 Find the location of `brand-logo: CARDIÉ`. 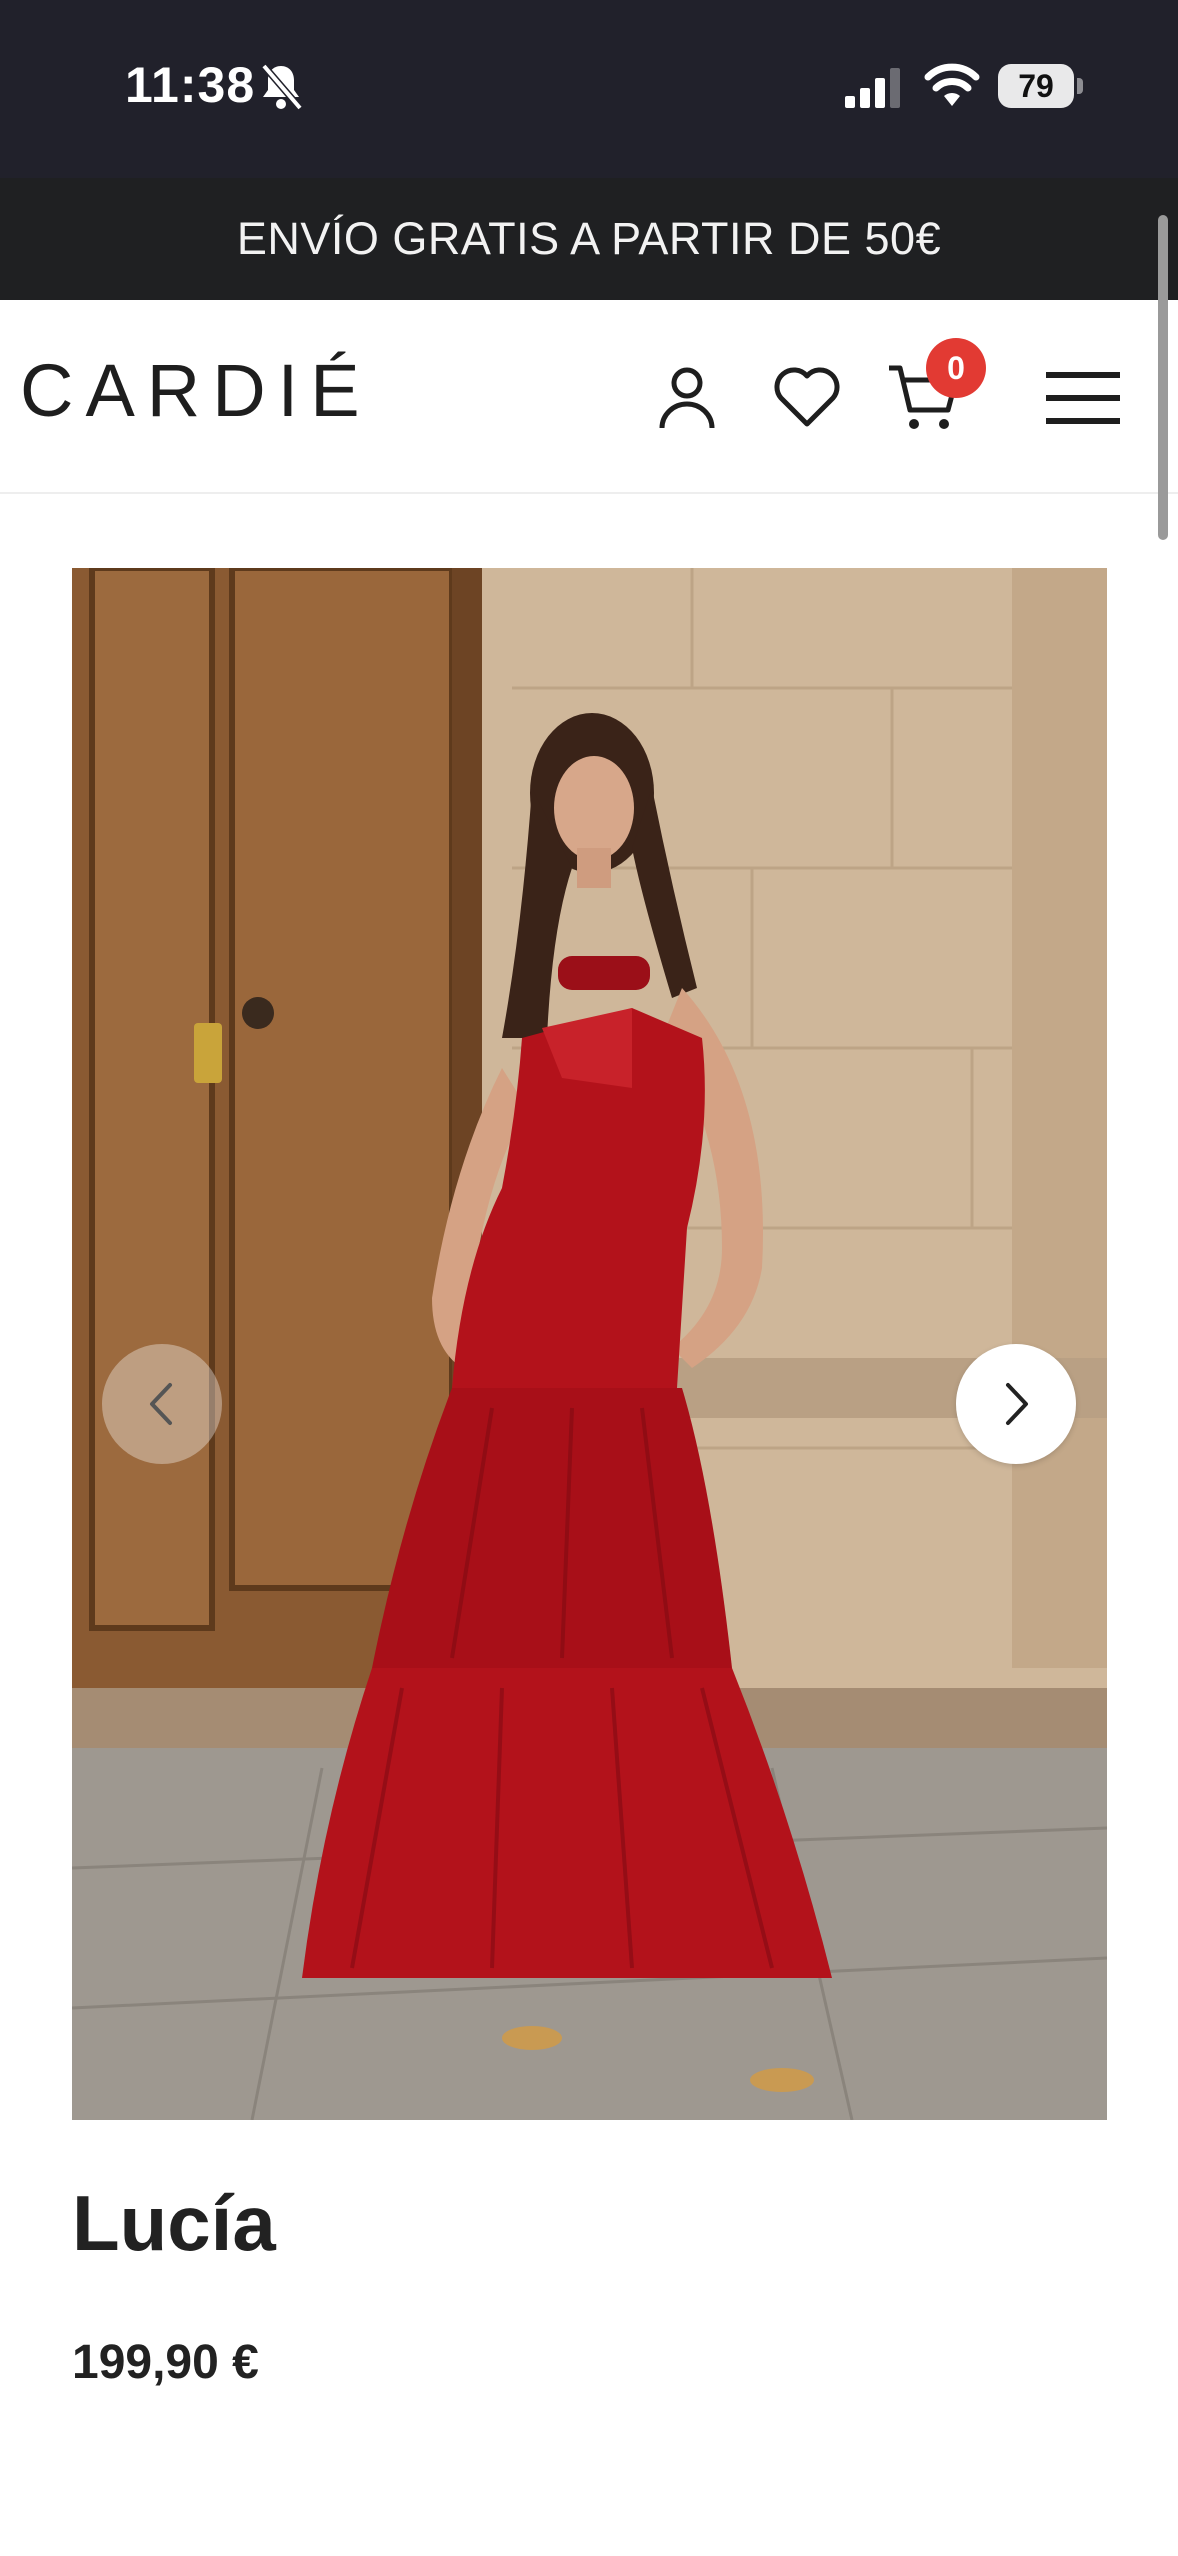

brand-logo: CARDIÉ is located at coordinates (196, 390).